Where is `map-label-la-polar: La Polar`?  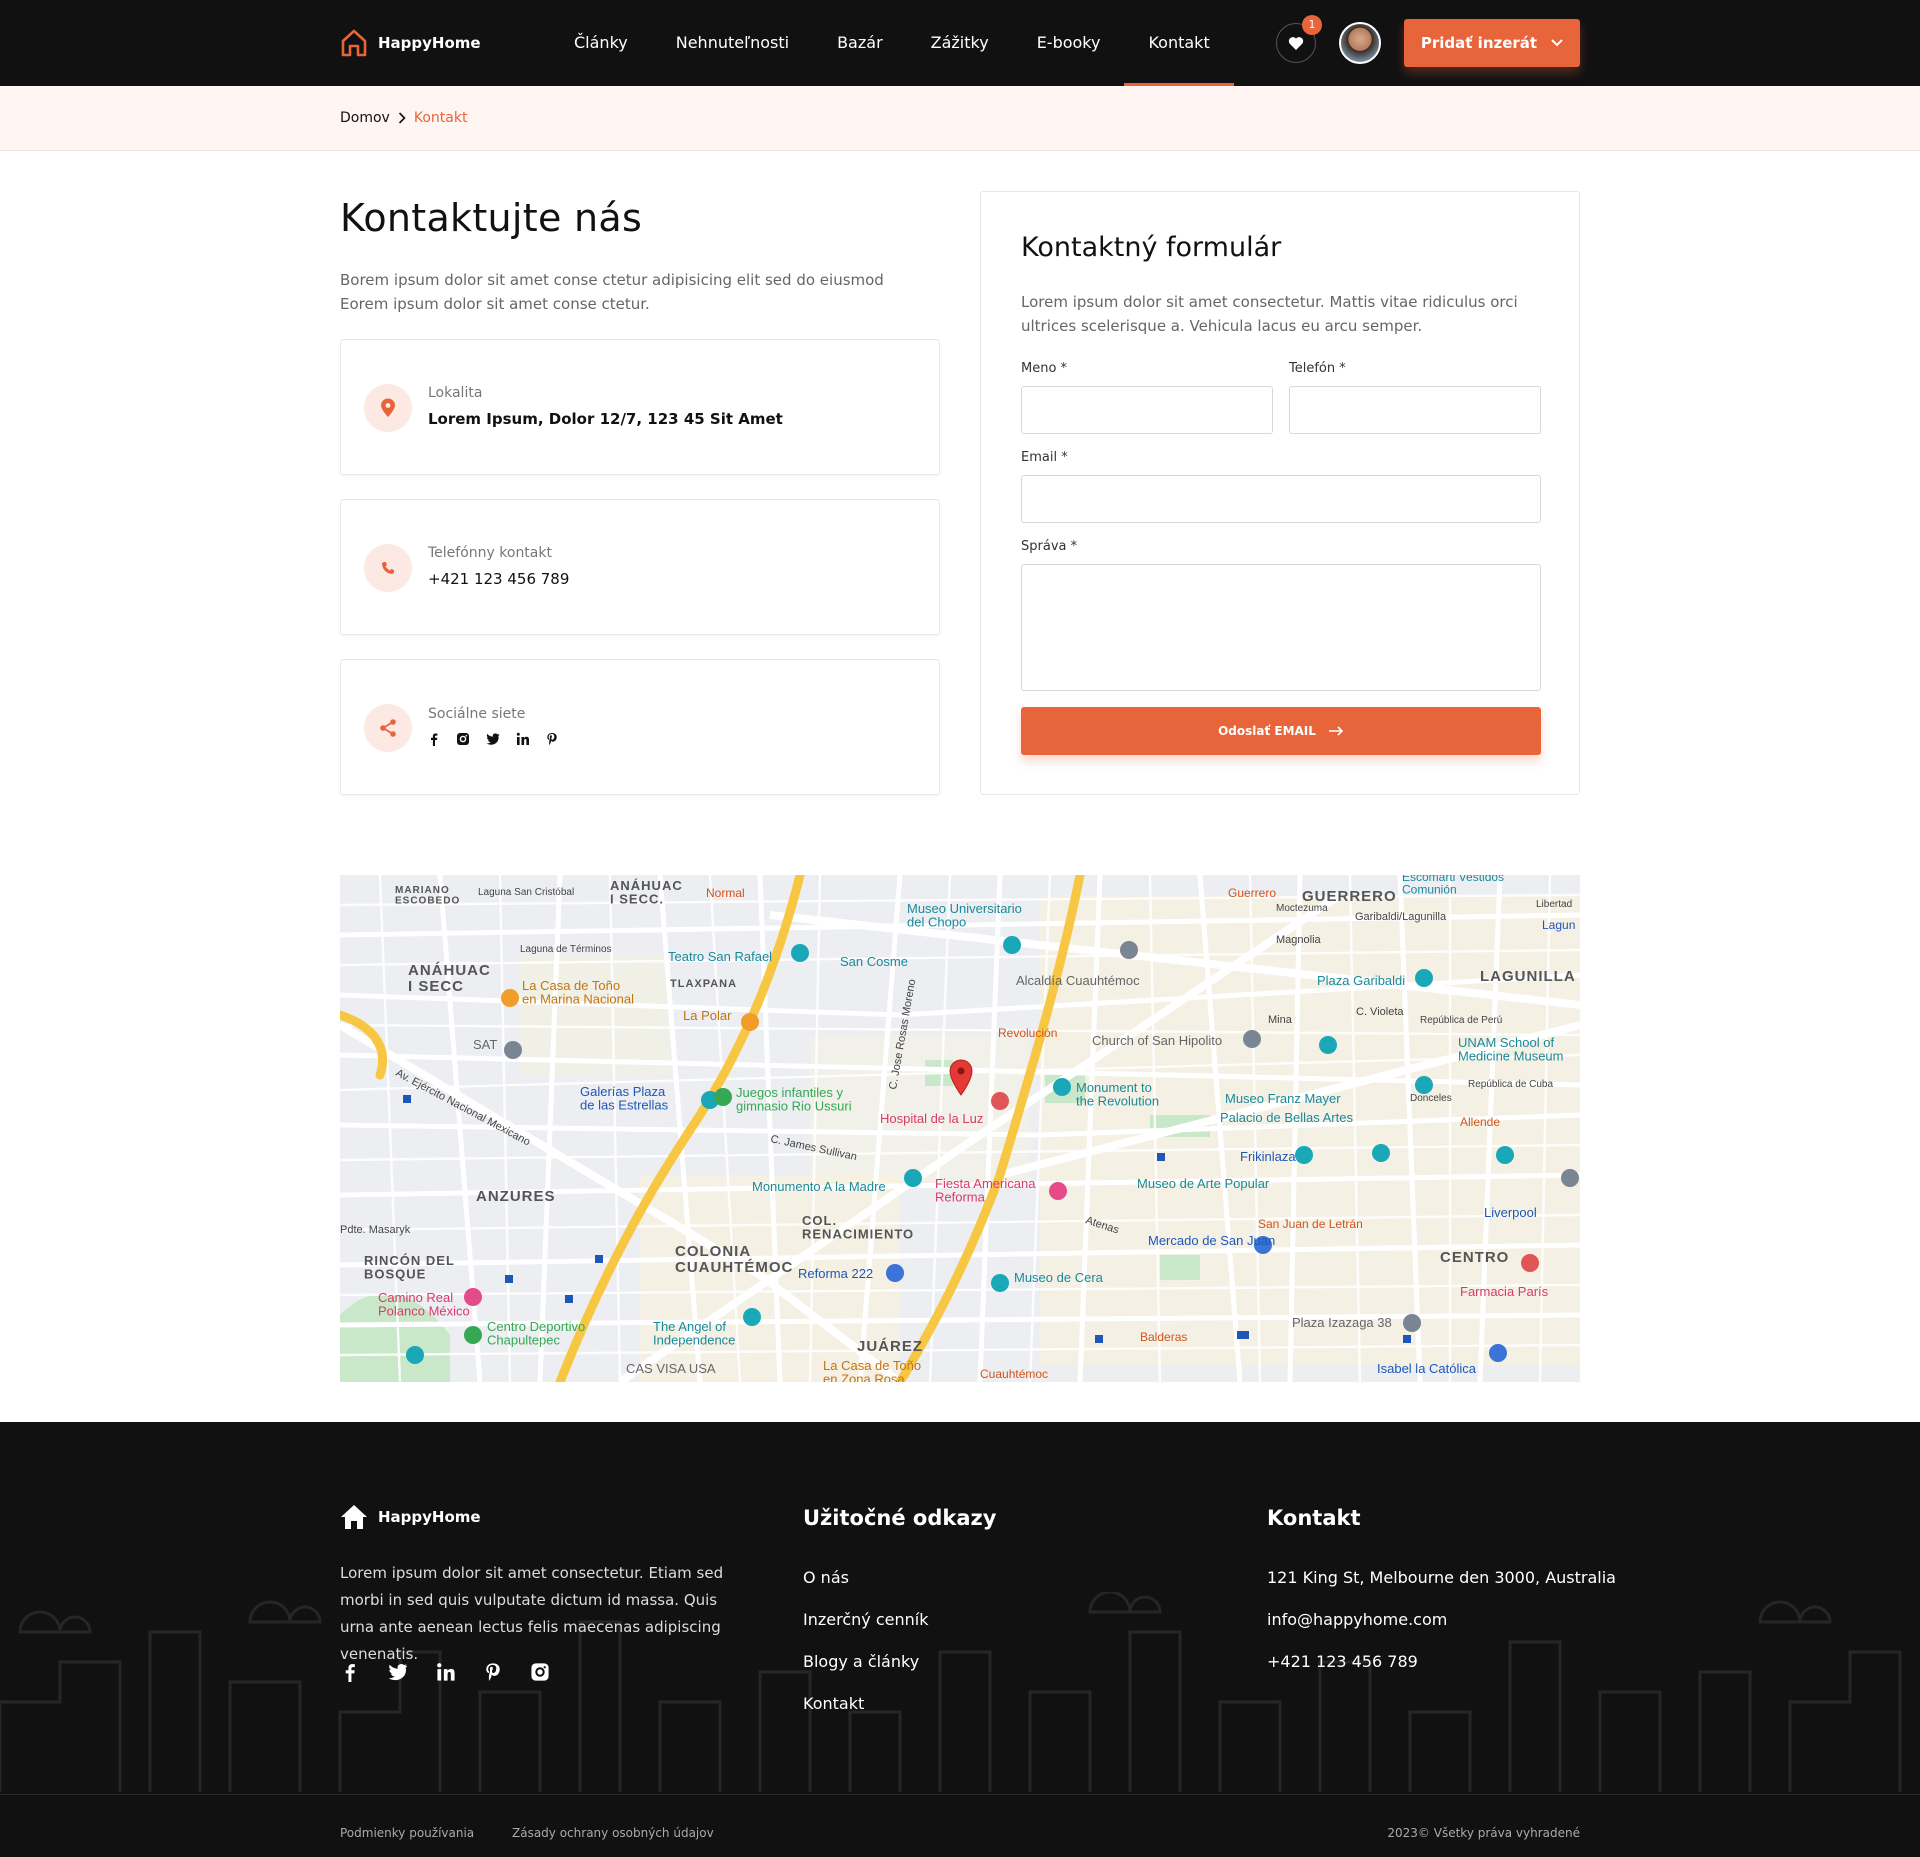 map-label-la-polar: La Polar is located at coordinates (707, 1015).